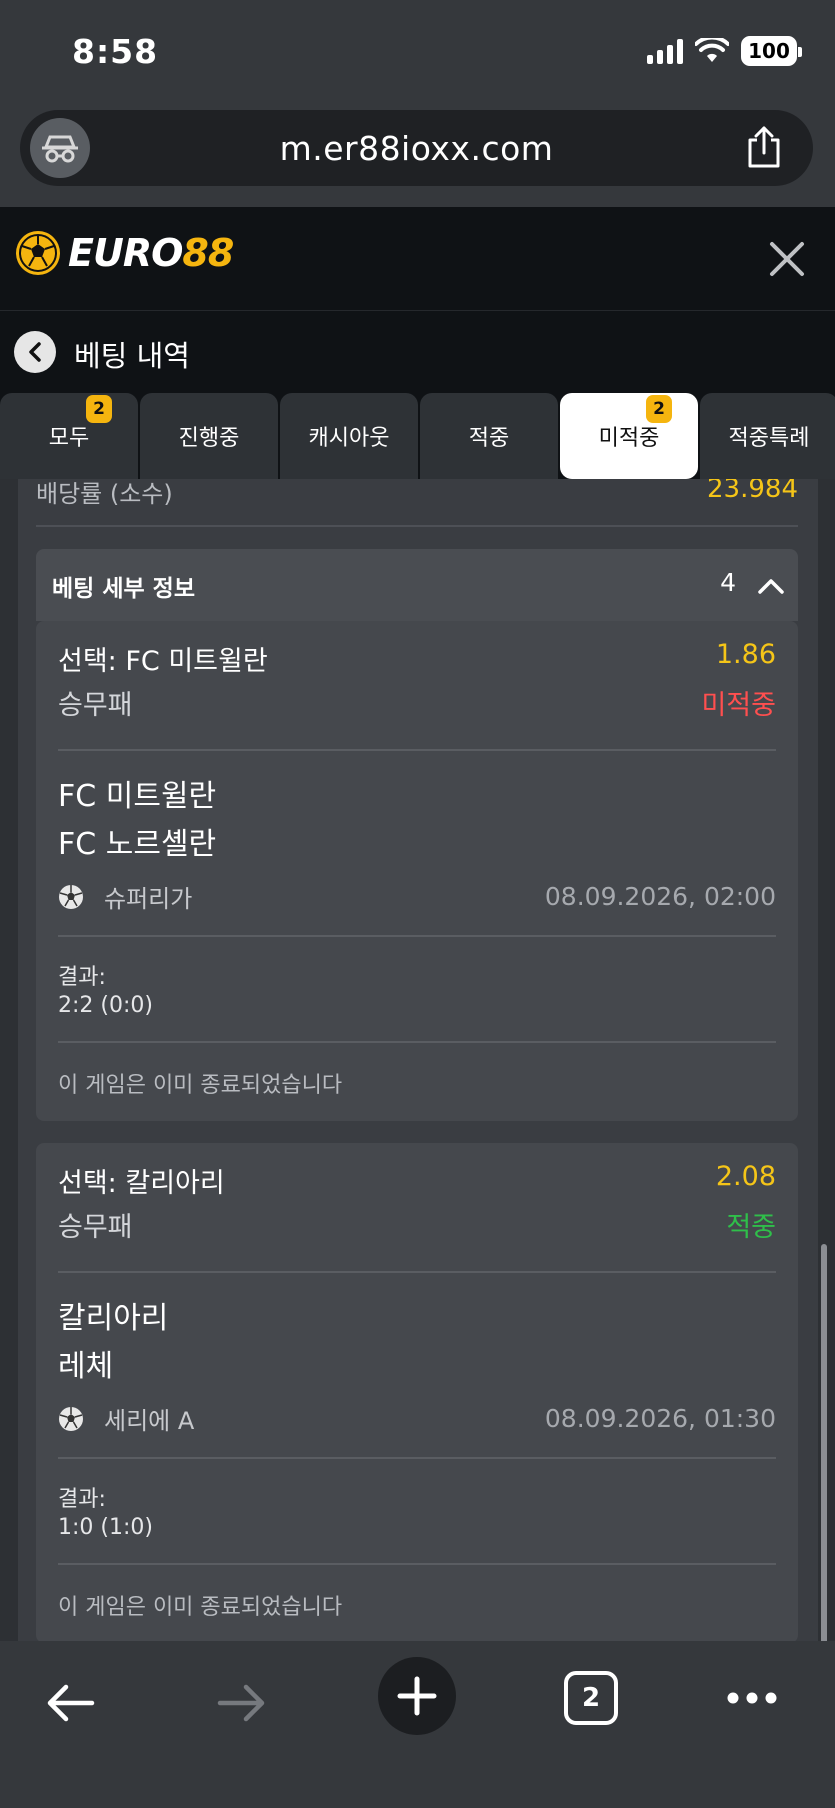 The image size is (835, 1808). What do you see at coordinates (208, 253) in the screenshot?
I see `logo-text-88: 88` at bounding box center [208, 253].